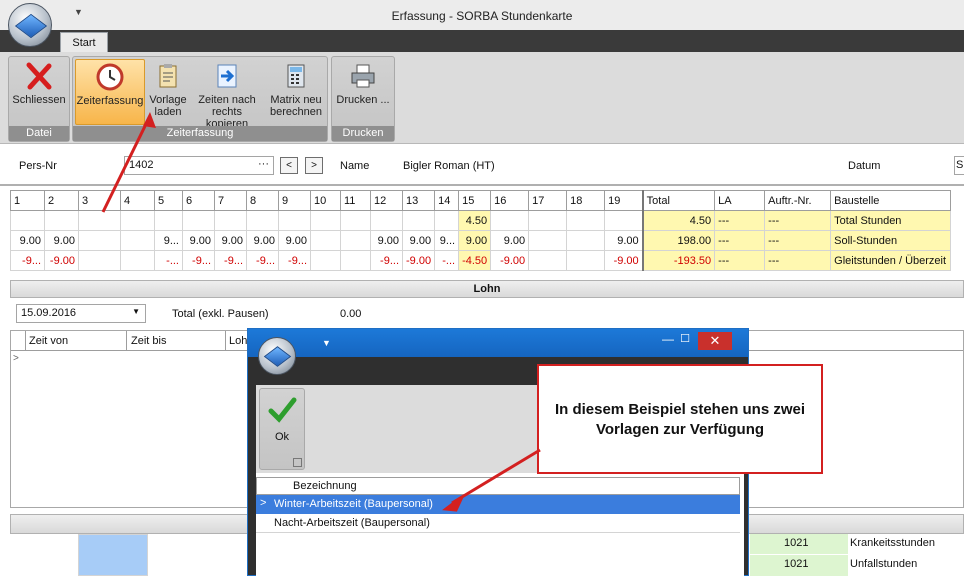 This screenshot has width=964, height=577. Describe the element at coordinates (715, 341) in the screenshot. I see `dialog-close-button: ✕` at that location.